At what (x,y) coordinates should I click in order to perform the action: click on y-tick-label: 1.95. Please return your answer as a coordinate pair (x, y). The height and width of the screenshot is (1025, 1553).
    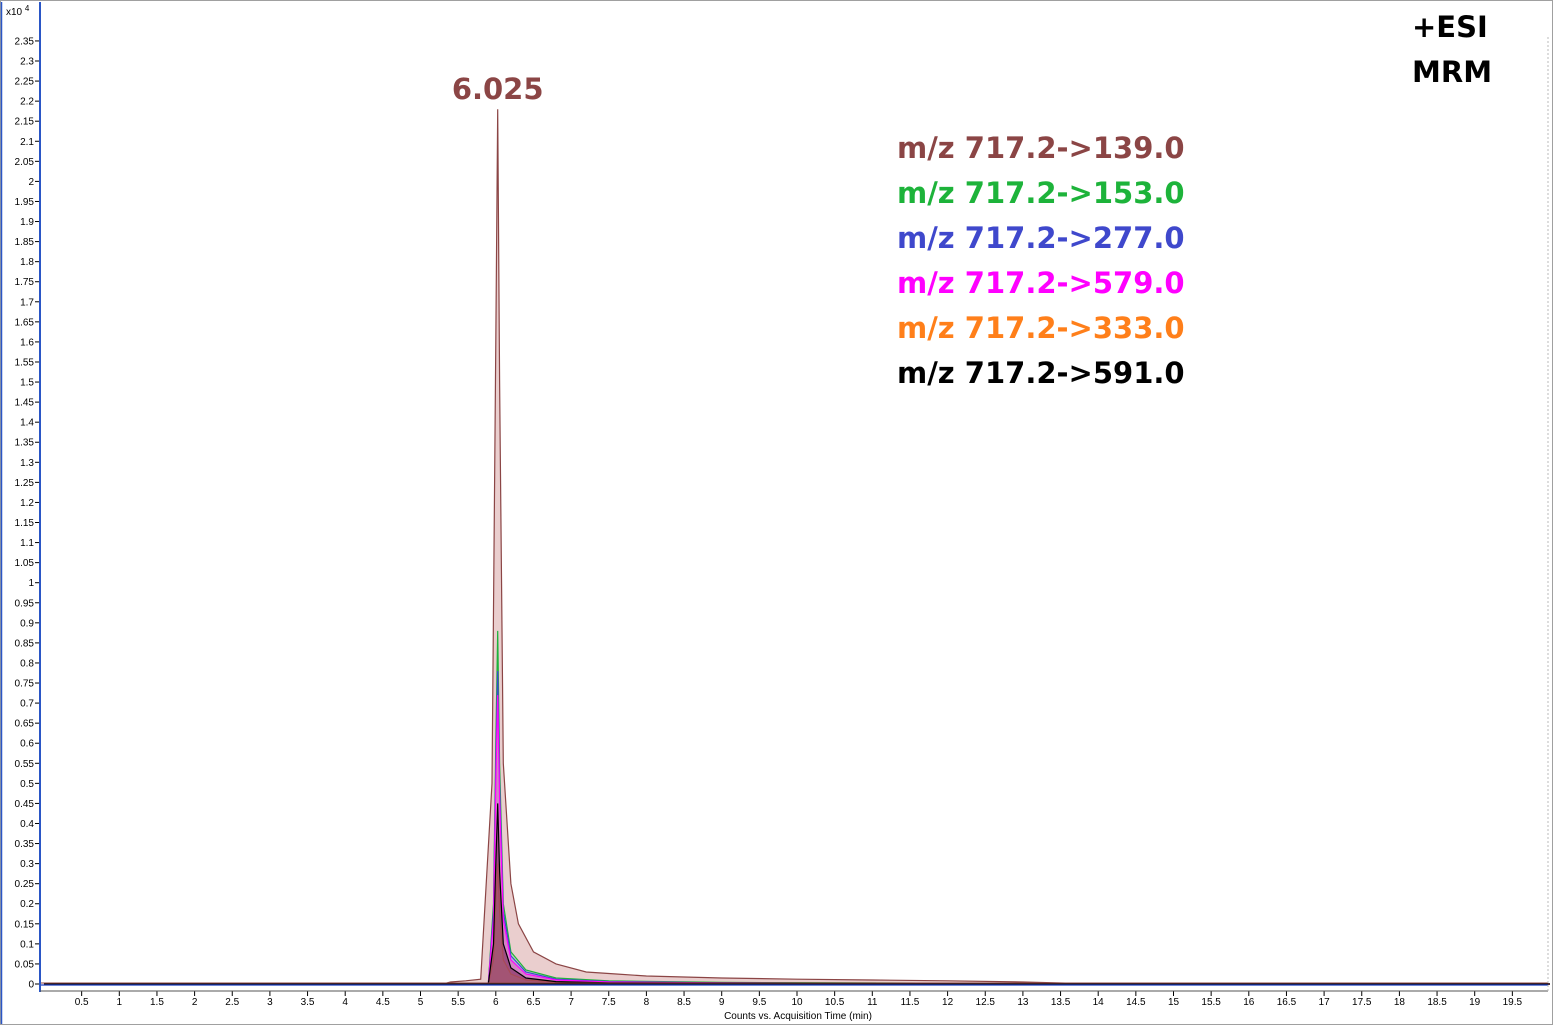
    Looking at the image, I should click on (25, 202).